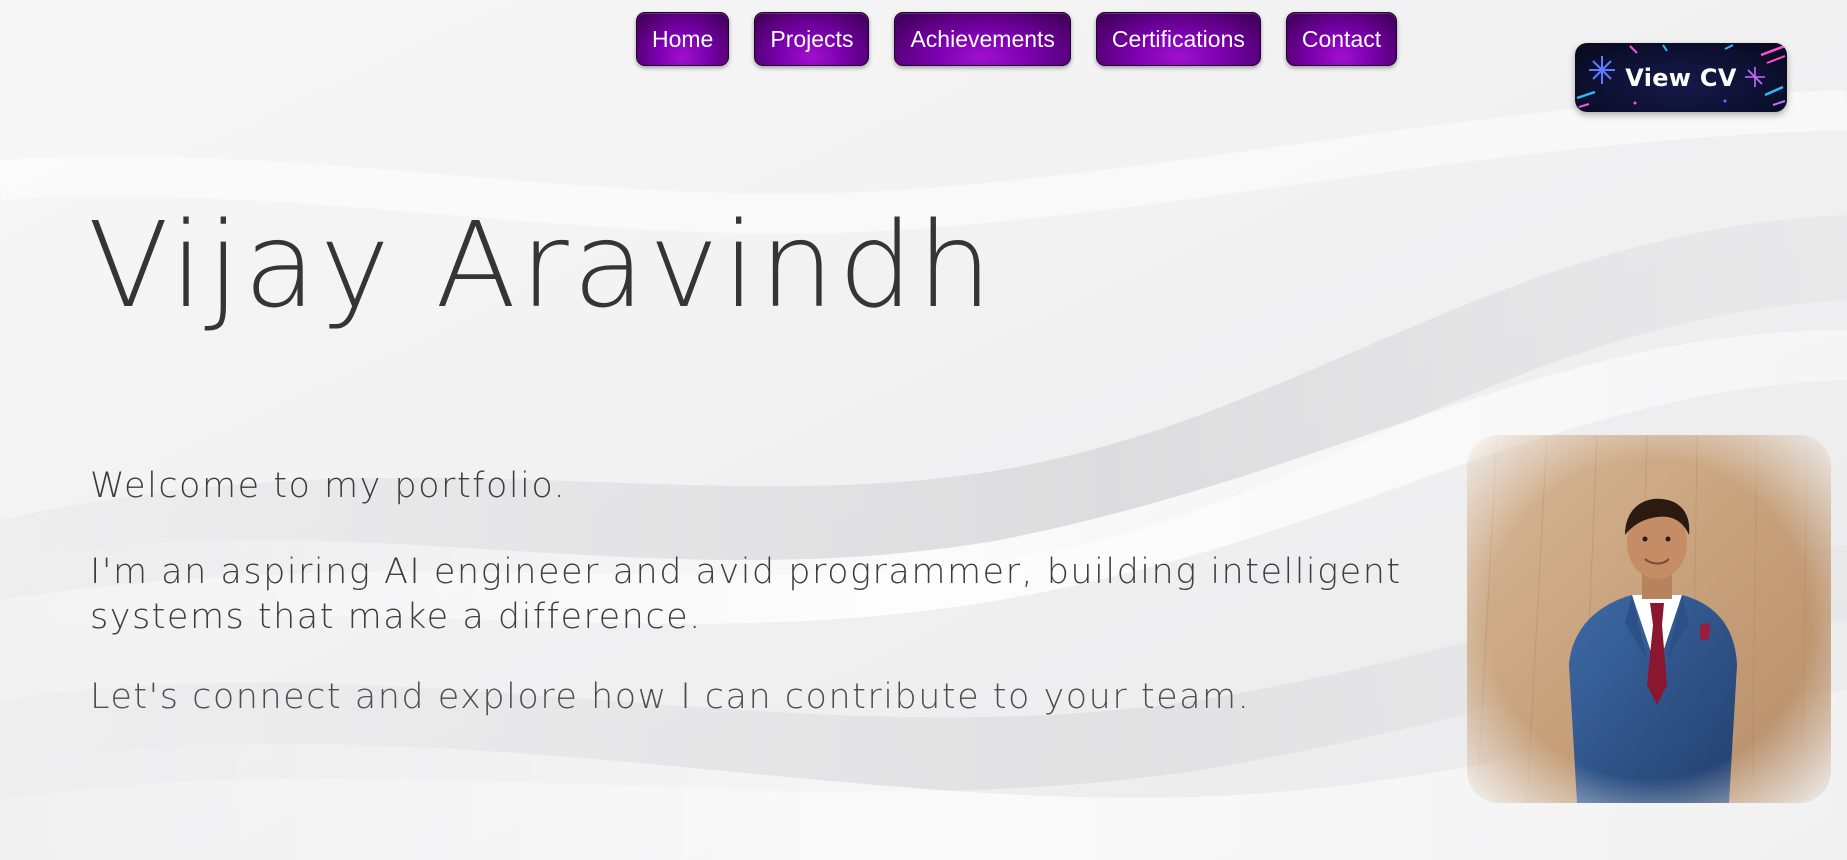  What do you see at coordinates (1178, 39) in the screenshot?
I see `nav-certifications-button: Certifications` at bounding box center [1178, 39].